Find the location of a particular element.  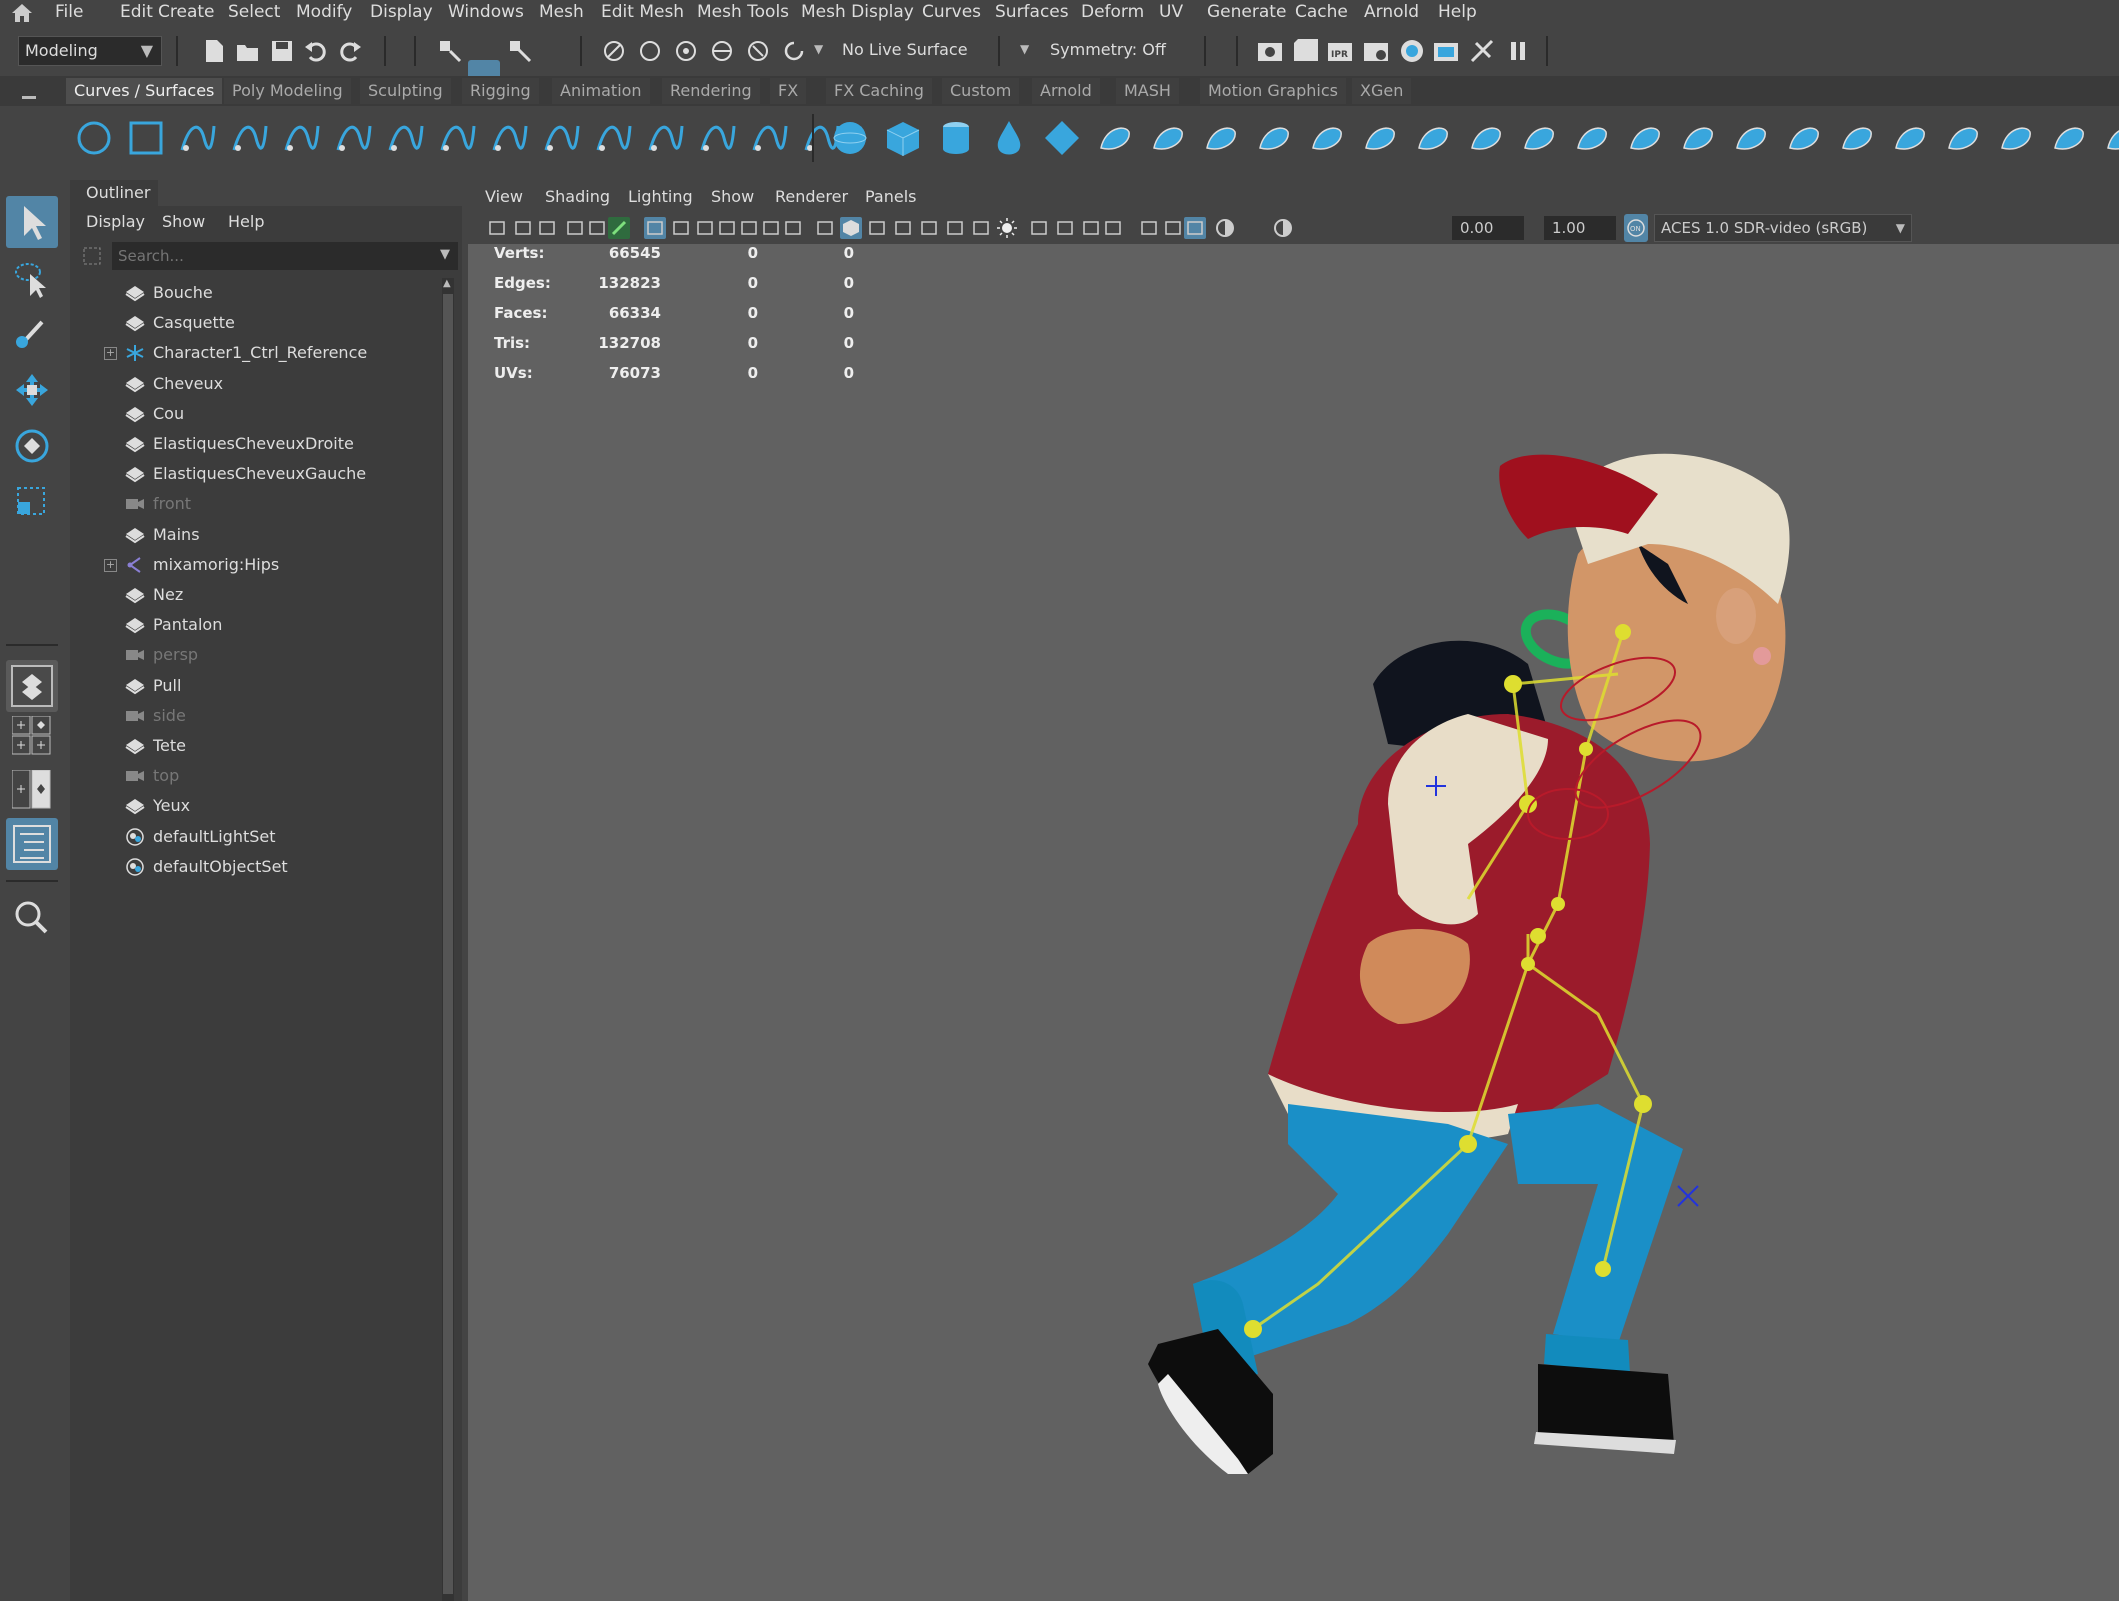

default-material-icon is located at coordinates (903, 228).